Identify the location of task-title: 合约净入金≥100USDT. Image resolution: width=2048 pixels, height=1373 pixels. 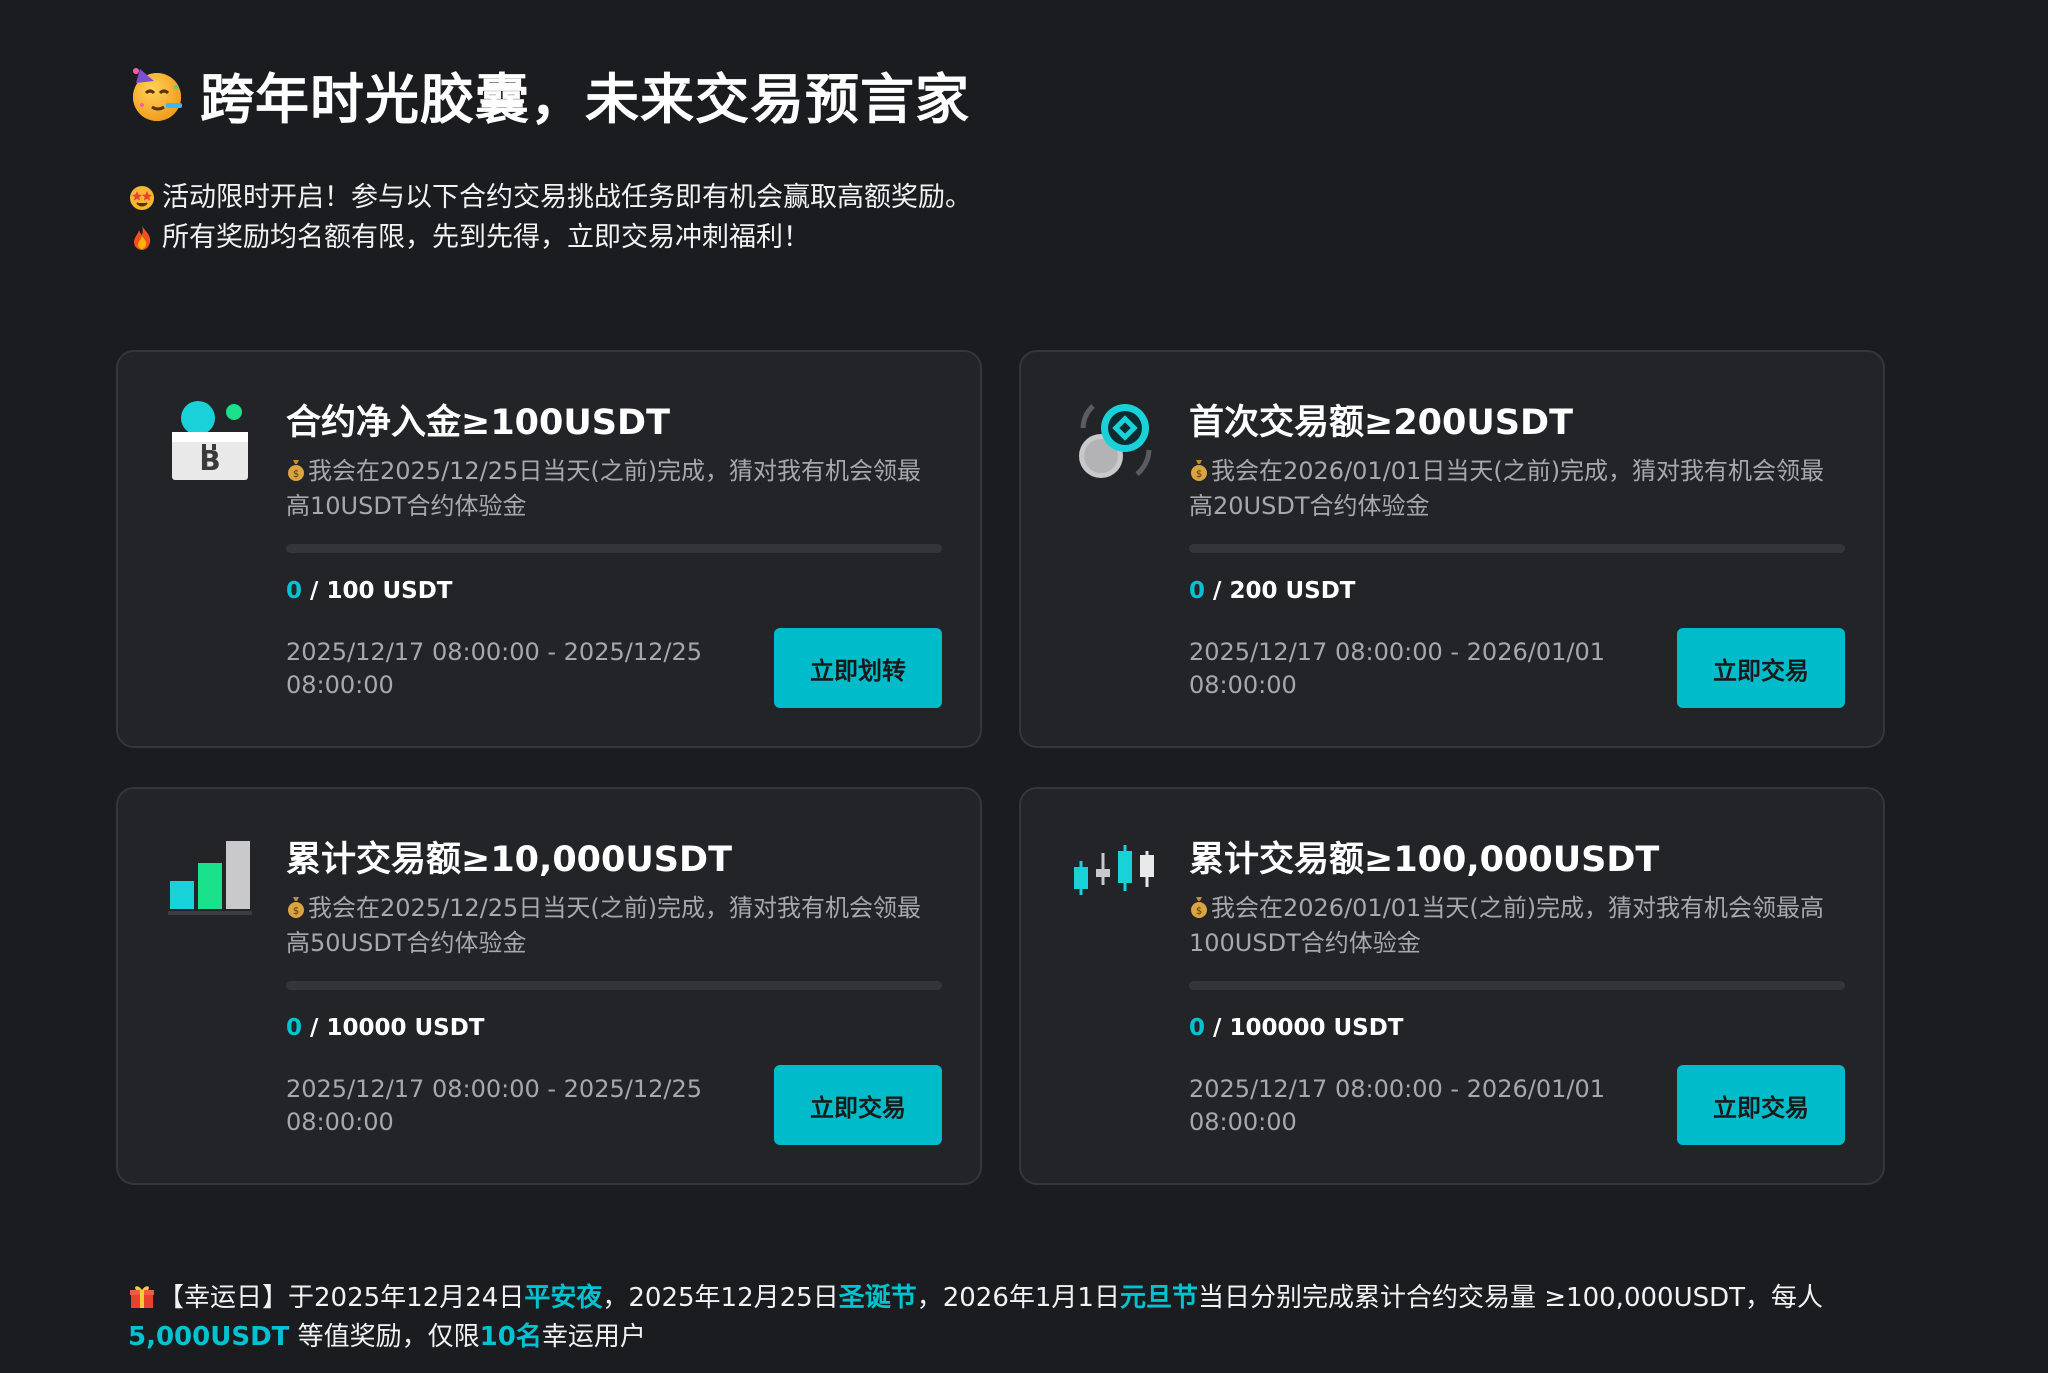
(478, 423).